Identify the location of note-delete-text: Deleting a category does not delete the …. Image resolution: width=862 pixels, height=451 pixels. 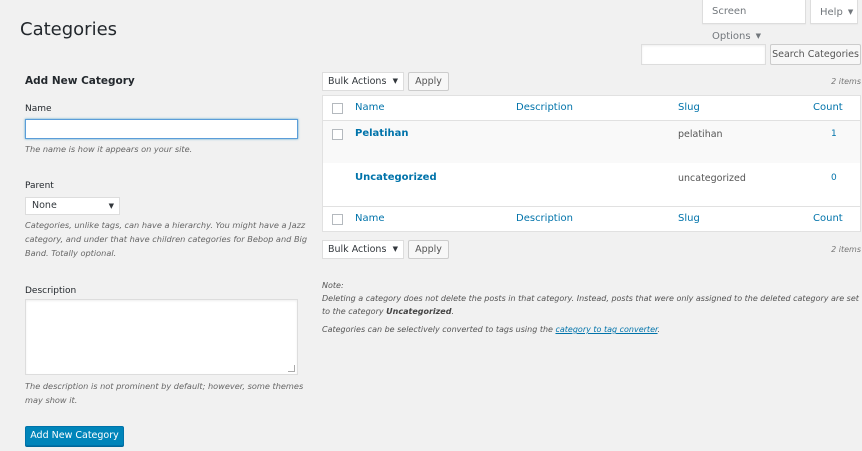
(591, 305).